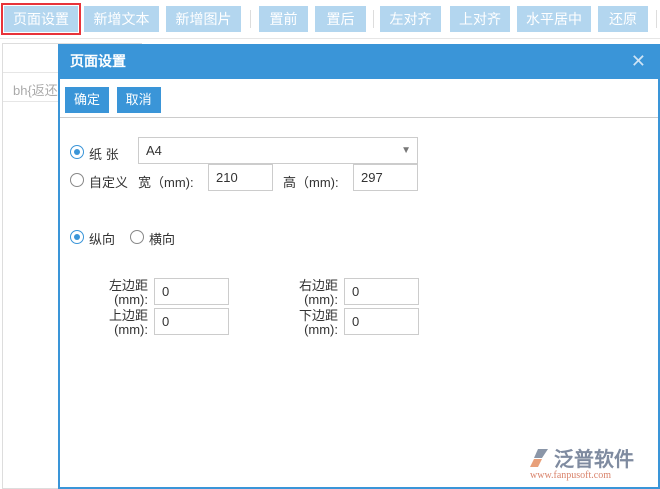 This screenshot has width=660, height=489. I want to click on top-margin-text: 上边距, so click(128, 315).